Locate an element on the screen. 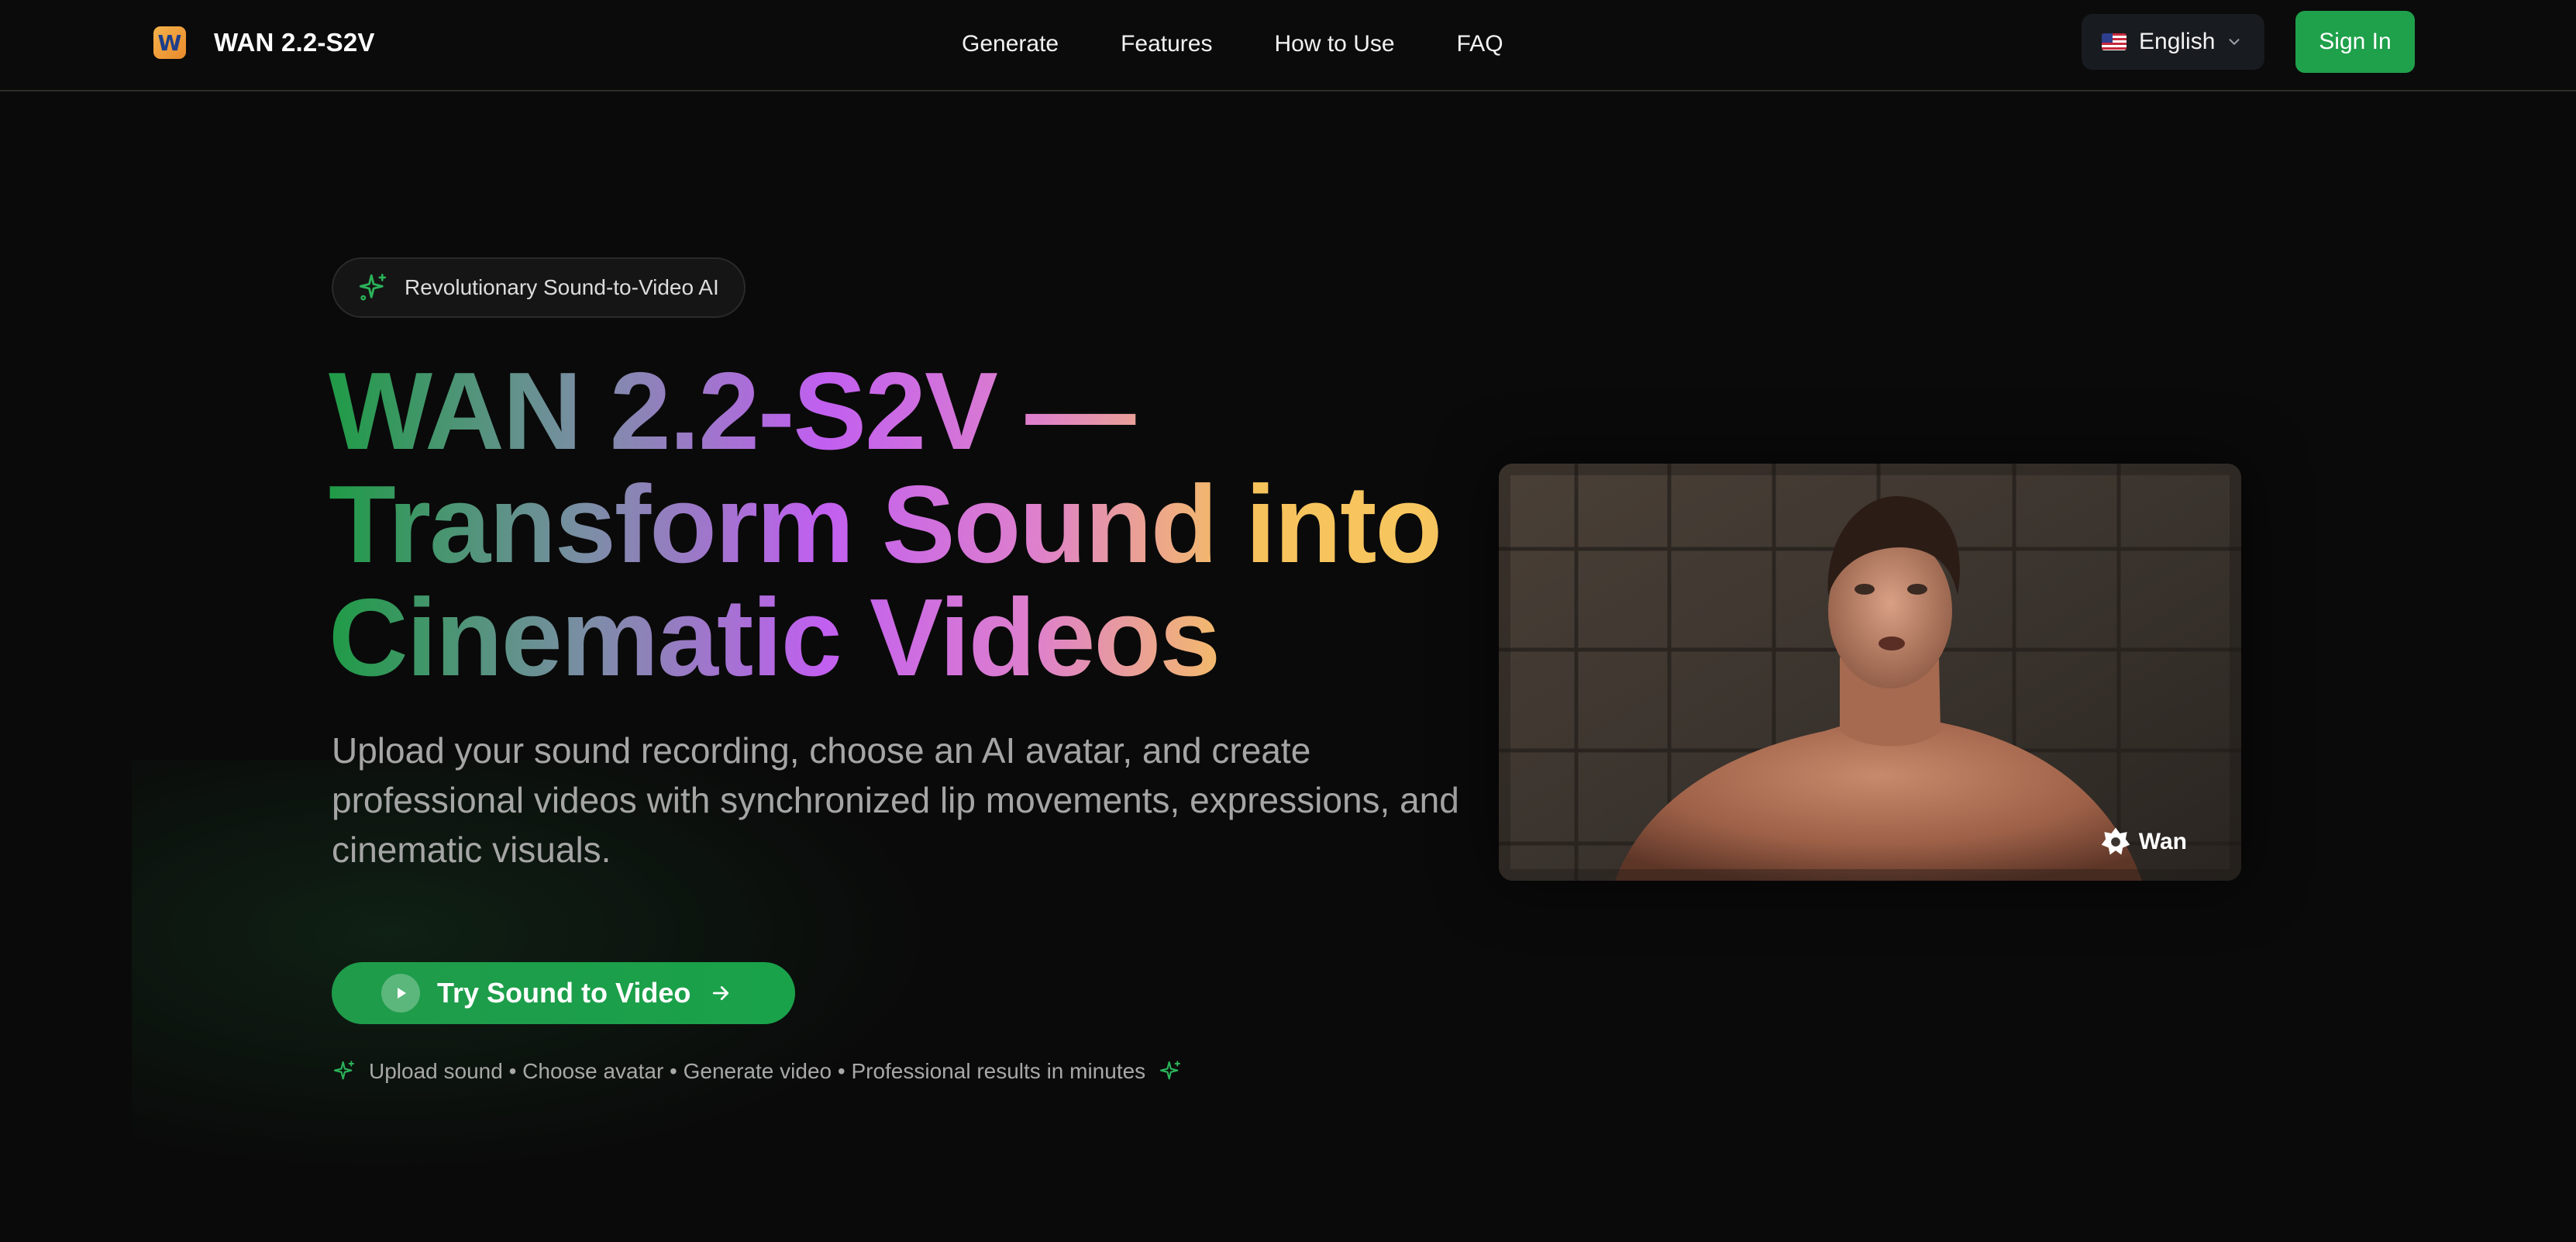  language-label: English is located at coordinates (2177, 41).